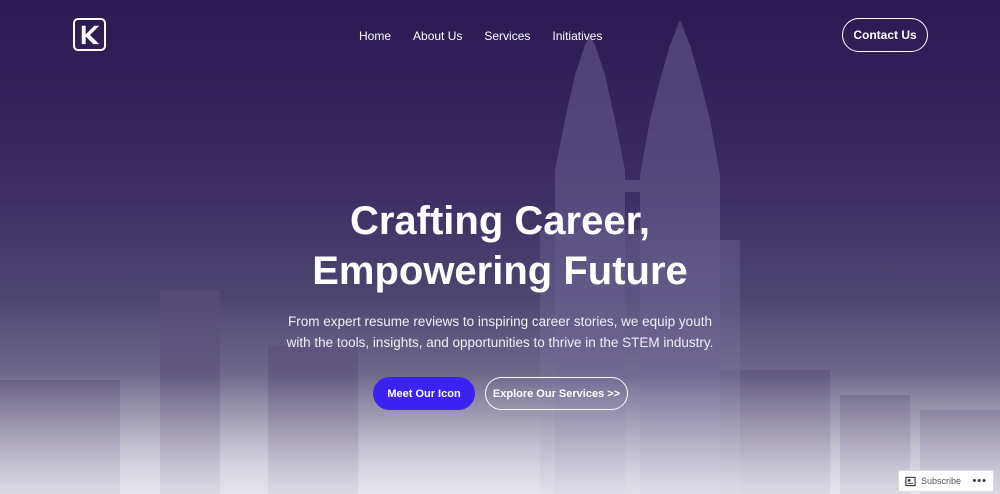 Image resolution: width=1000 pixels, height=494 pixels. I want to click on main-navigation: Home About Us Services Initiatives, so click(480, 36).